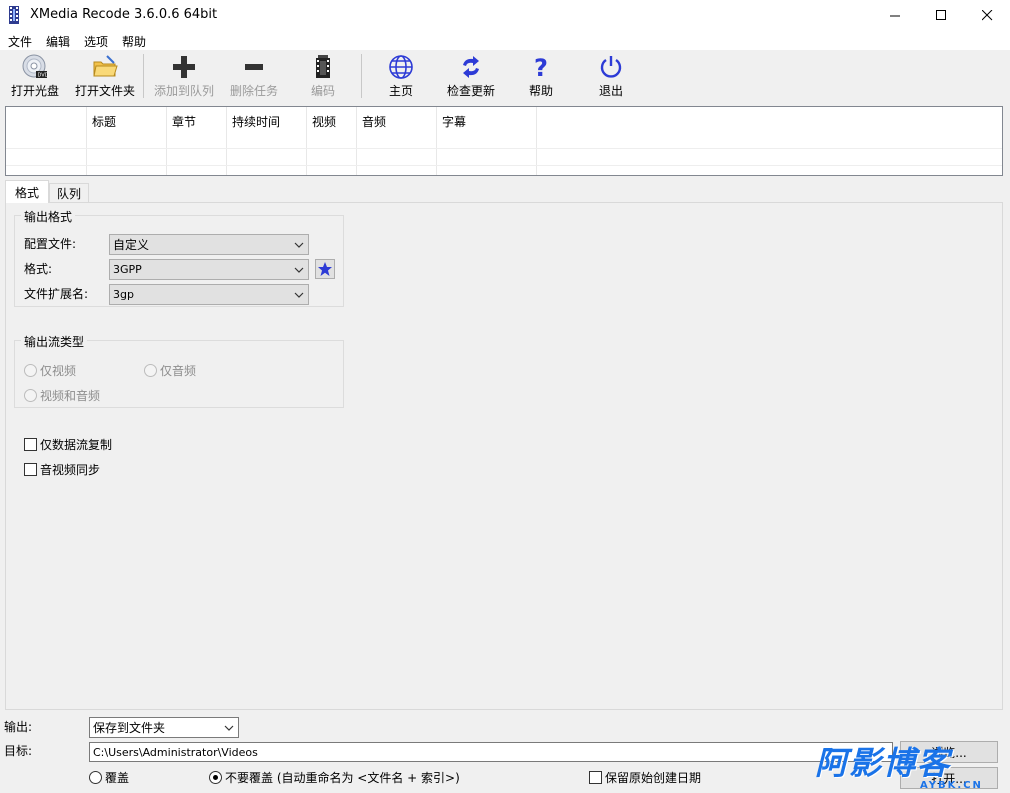 This screenshot has width=1010, height=793. What do you see at coordinates (209, 294) in the screenshot?
I see `extension-select: 3gp` at bounding box center [209, 294].